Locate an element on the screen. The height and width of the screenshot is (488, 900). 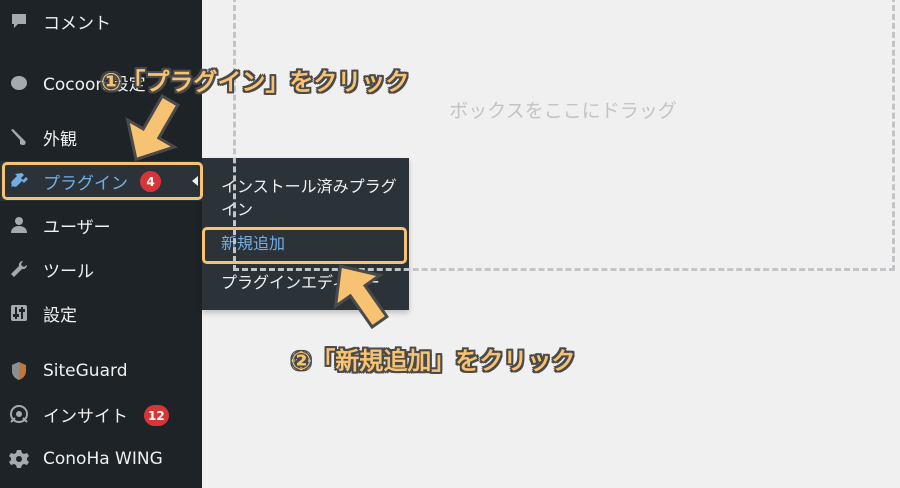
sidebar-item-label: SiteGuard is located at coordinates (85, 371).